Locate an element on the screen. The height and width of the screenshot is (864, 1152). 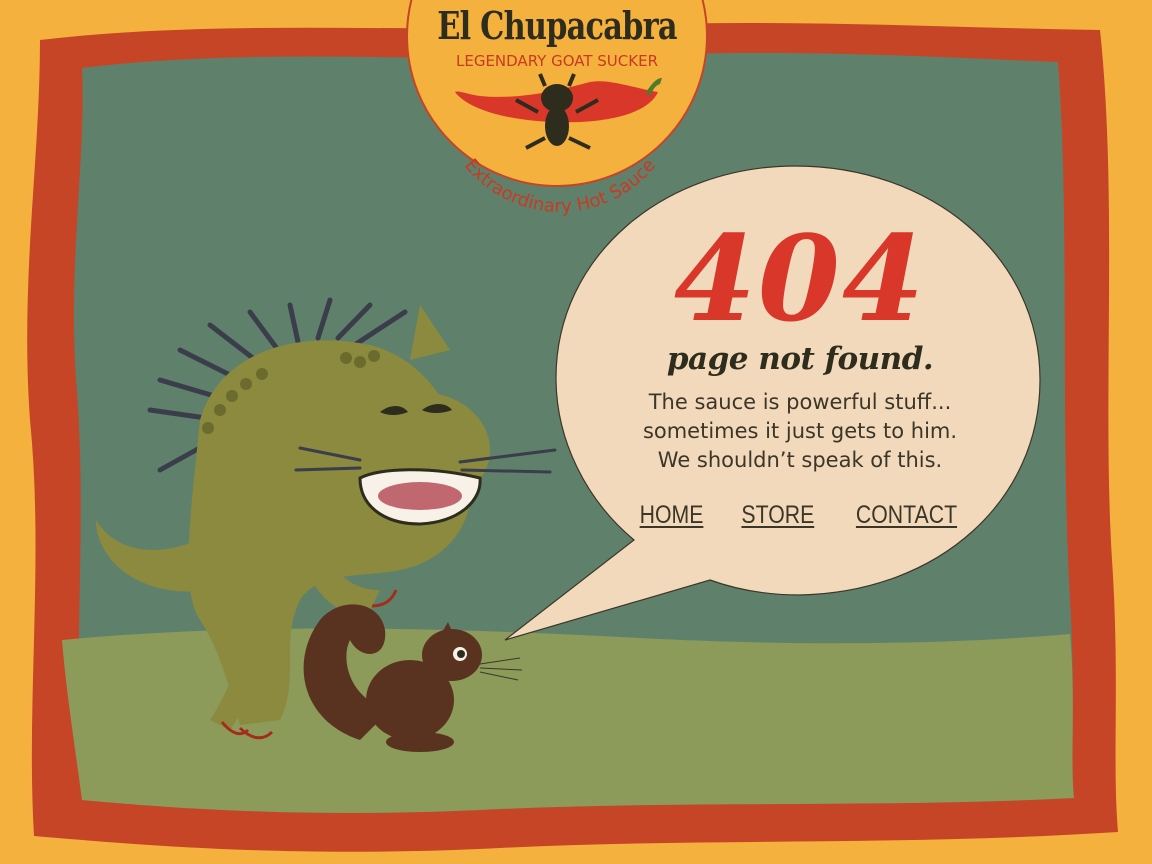
nav-link-contact: CONTACT is located at coordinates (906, 515).